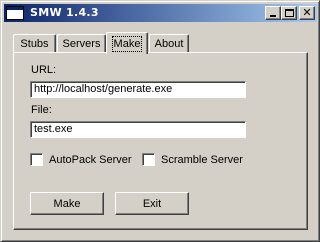 The image size is (320, 242). I want to click on url-input: http://localhost/generate.exe, so click(138, 89).